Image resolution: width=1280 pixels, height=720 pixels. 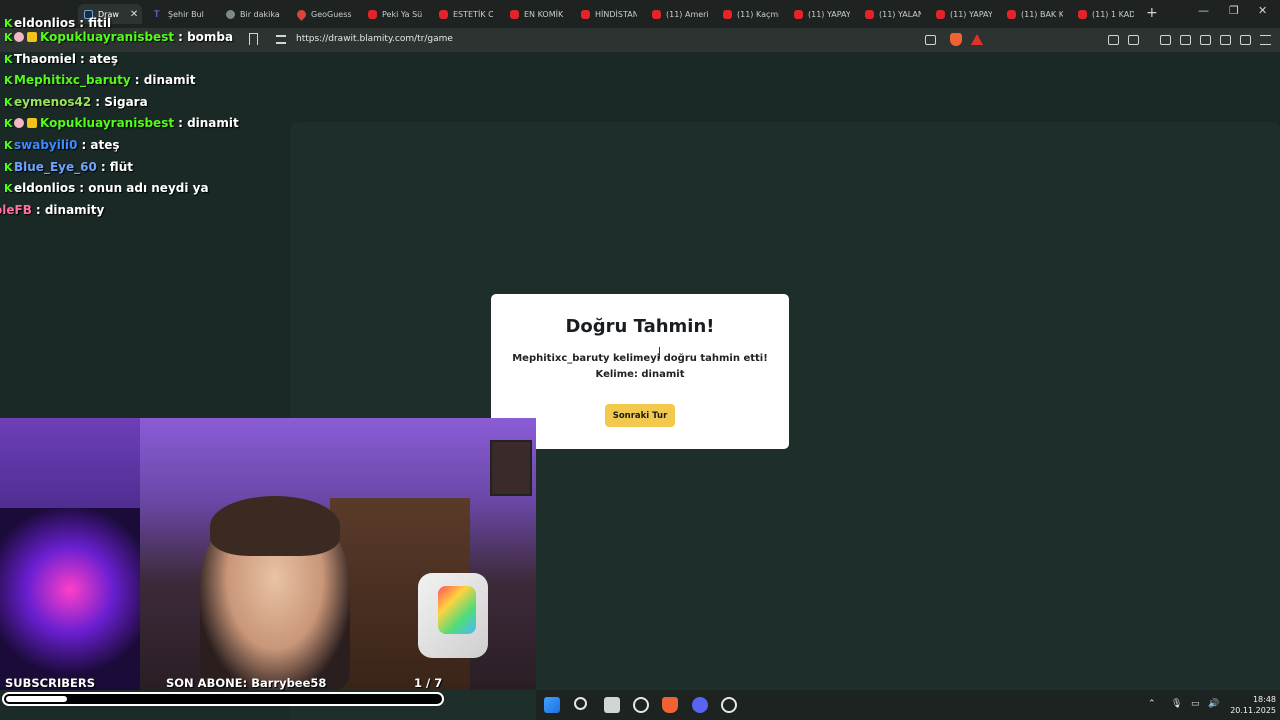 What do you see at coordinates (186, 14) in the screenshot?
I see `tab-label: Şehir Bul` at bounding box center [186, 14].